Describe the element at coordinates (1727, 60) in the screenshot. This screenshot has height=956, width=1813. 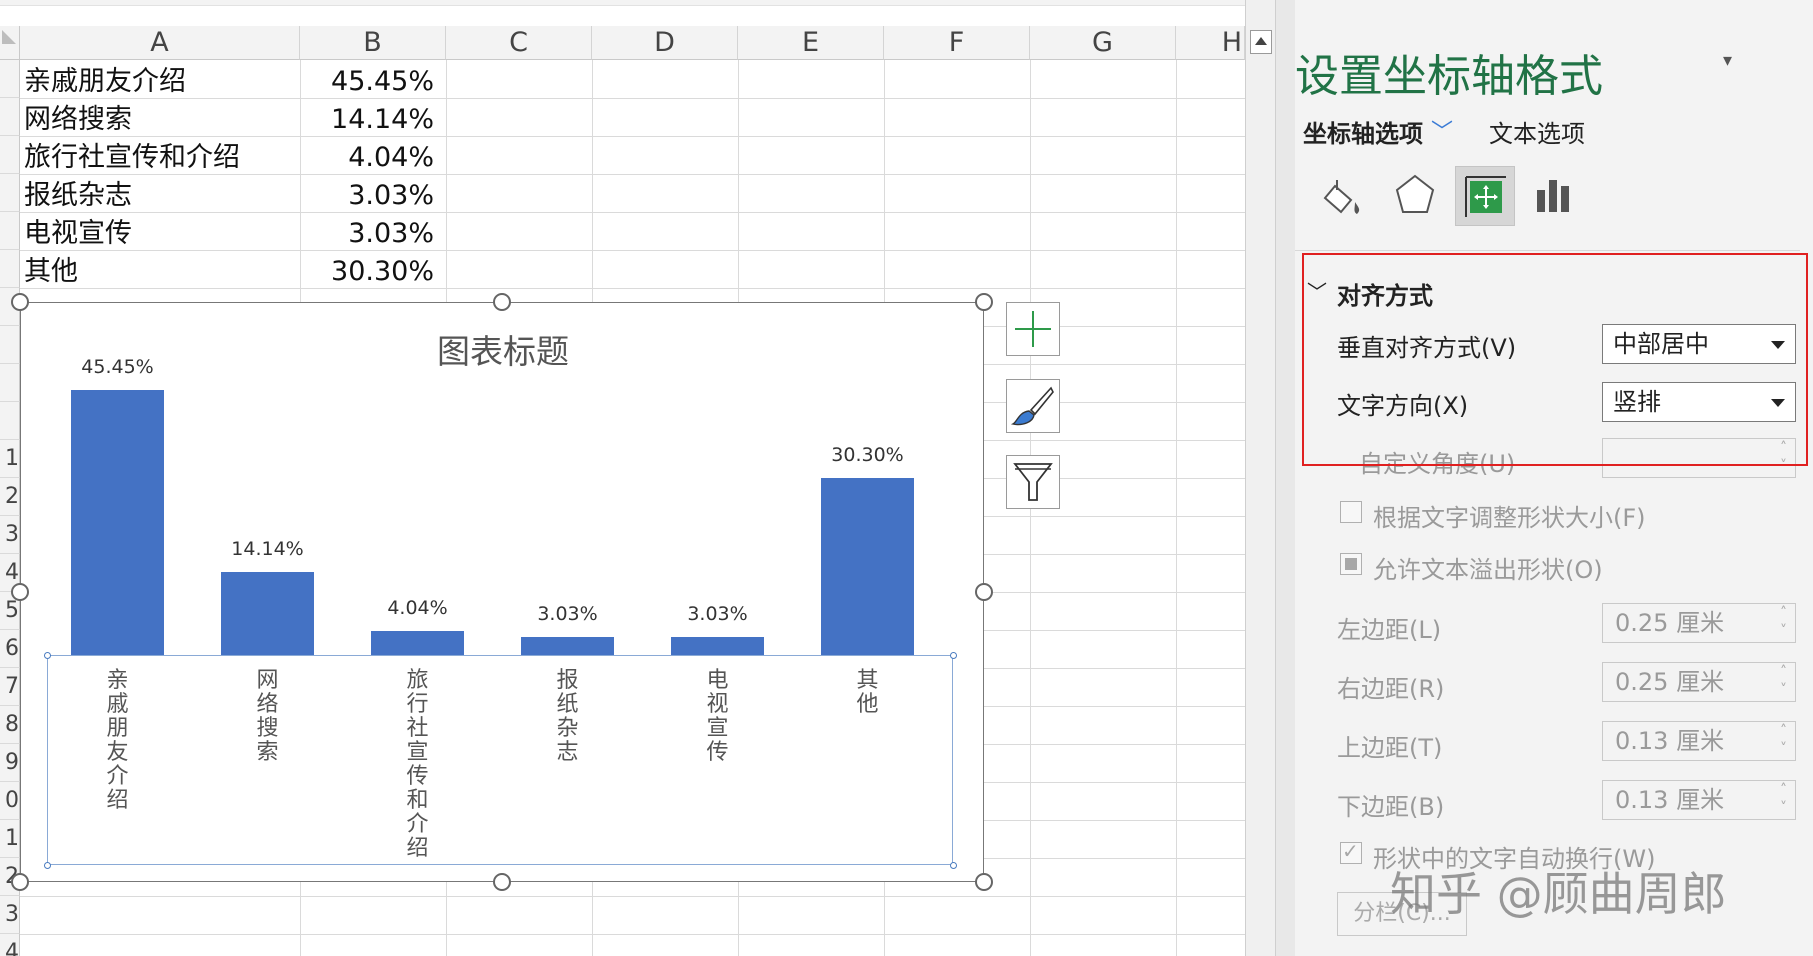
I see `pane-options-icon: ▾` at that location.